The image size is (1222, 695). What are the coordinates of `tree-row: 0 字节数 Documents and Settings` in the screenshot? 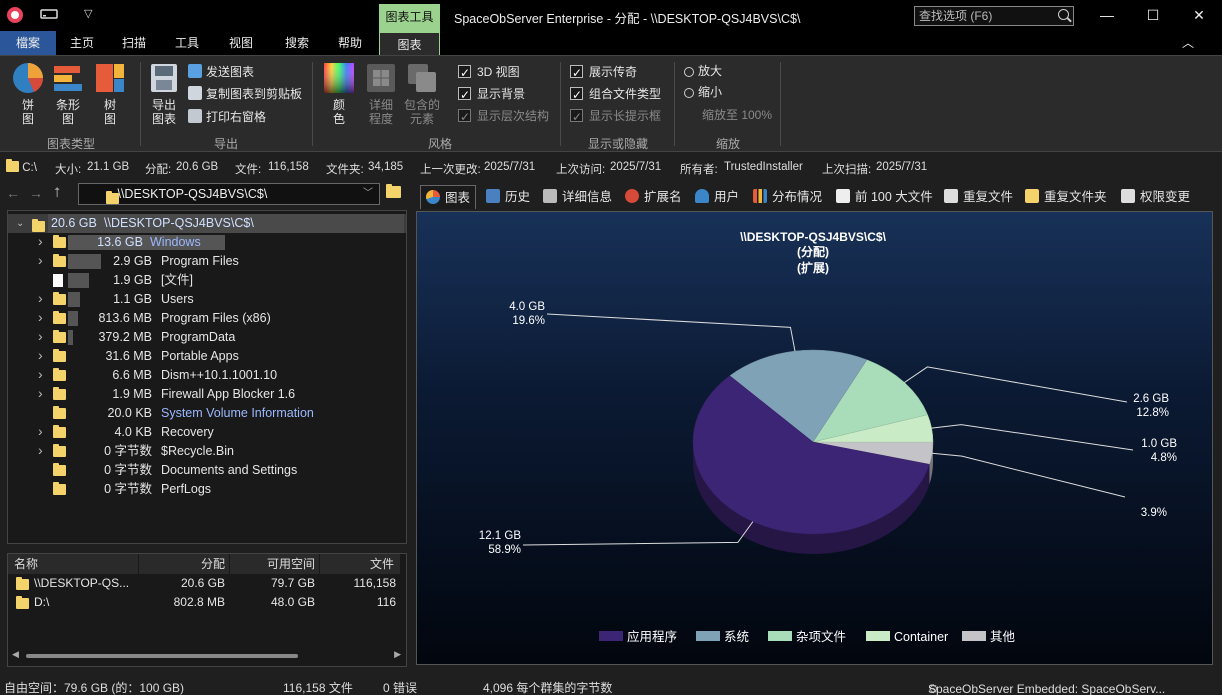 It's located at (207, 470).